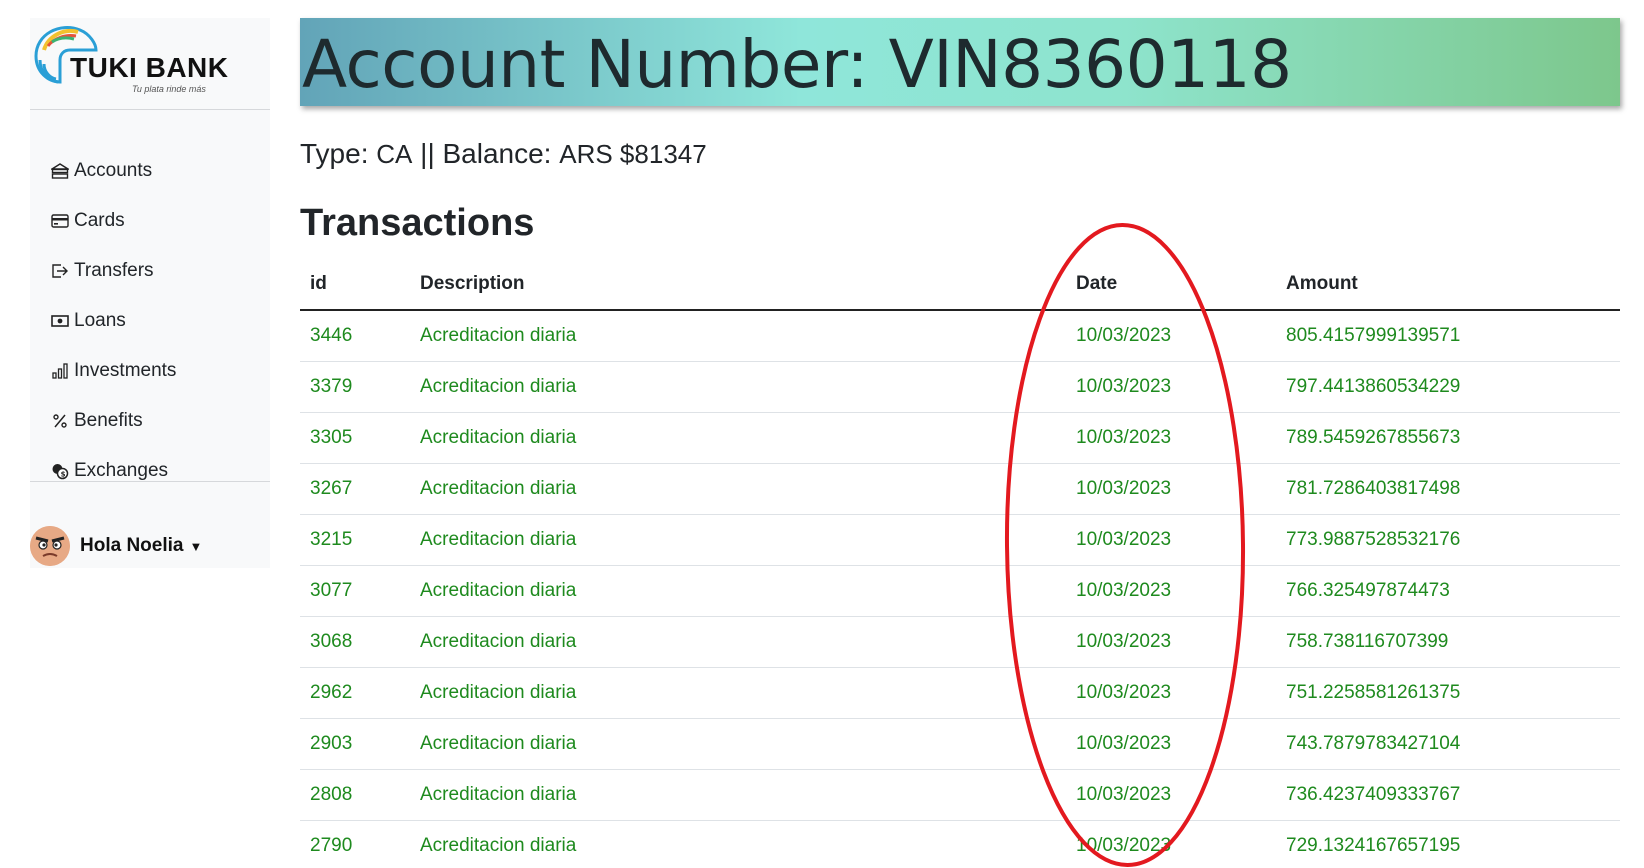  Describe the element at coordinates (417, 223) in the screenshot. I see `transactions-title: Transactions` at that location.